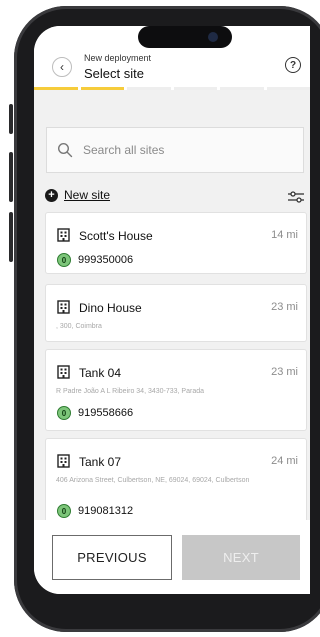  What do you see at coordinates (176, 313) in the screenshot?
I see `site-card: Dino House 23 mi , 300, Coimbra` at bounding box center [176, 313].